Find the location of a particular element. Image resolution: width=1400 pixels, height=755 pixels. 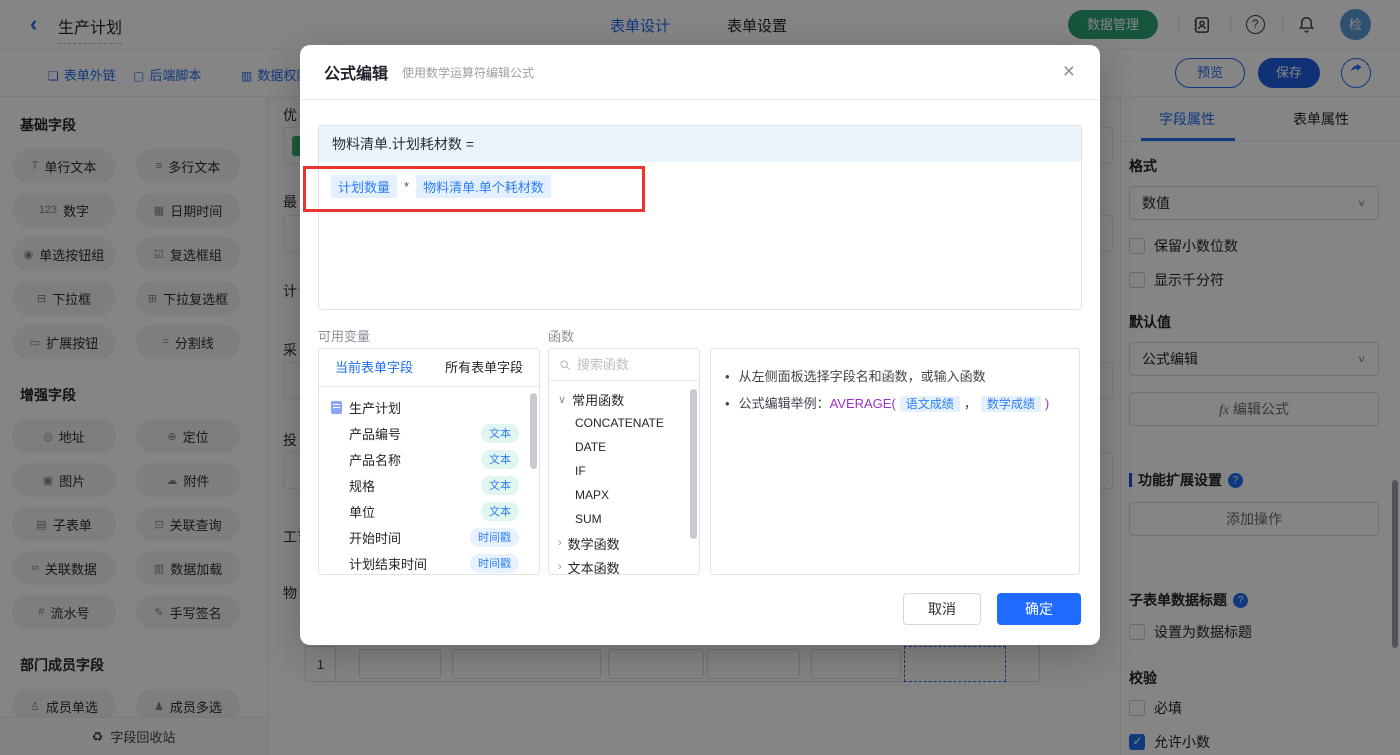

variable-item: 产品名称 文本 is located at coordinates (429, 459).